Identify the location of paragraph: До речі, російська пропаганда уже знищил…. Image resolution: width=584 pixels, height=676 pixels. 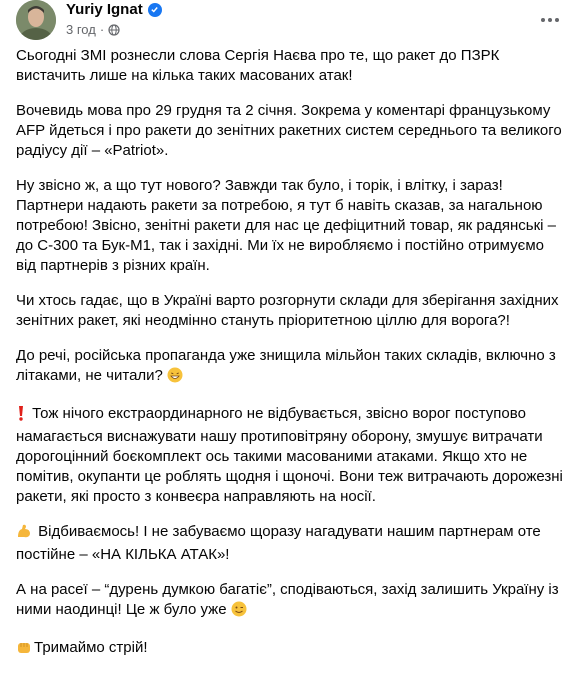
(292, 367).